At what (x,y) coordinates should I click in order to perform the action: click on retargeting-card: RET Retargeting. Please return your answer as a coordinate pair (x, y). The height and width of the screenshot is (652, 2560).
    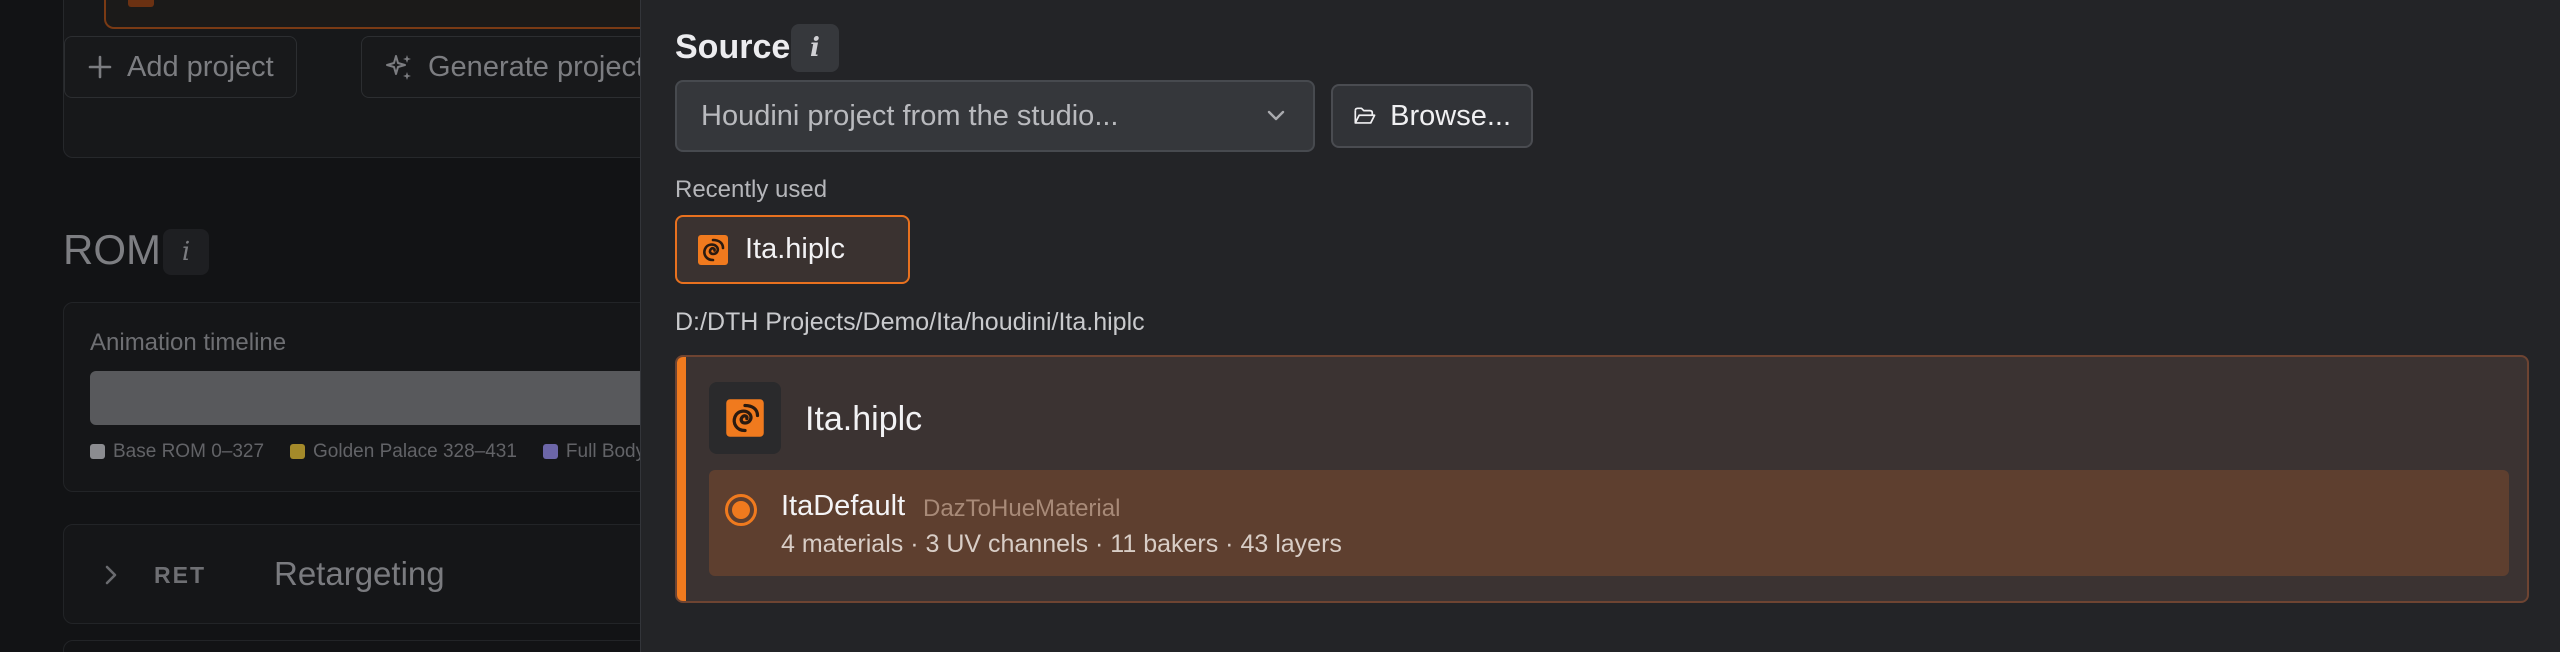
    Looking at the image, I should click on (351, 574).